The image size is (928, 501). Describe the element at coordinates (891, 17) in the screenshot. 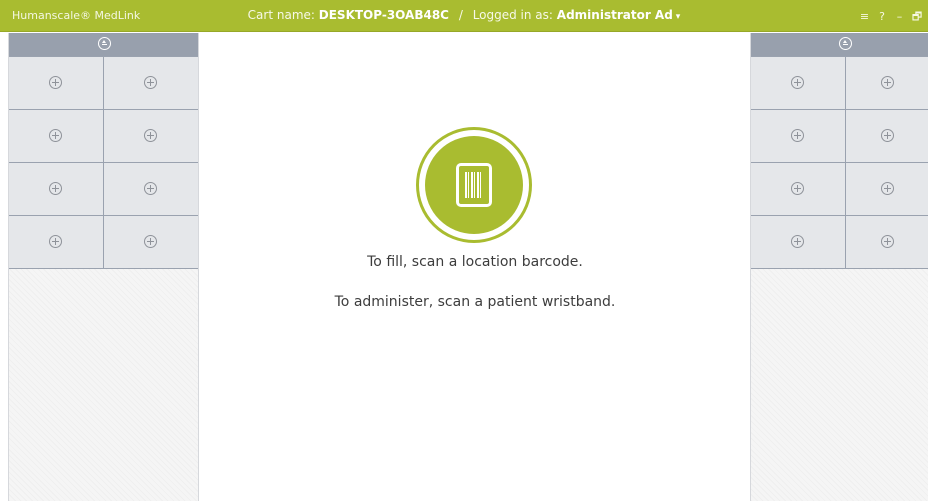

I see `window-controls: ≡ ? – 🗗` at that location.